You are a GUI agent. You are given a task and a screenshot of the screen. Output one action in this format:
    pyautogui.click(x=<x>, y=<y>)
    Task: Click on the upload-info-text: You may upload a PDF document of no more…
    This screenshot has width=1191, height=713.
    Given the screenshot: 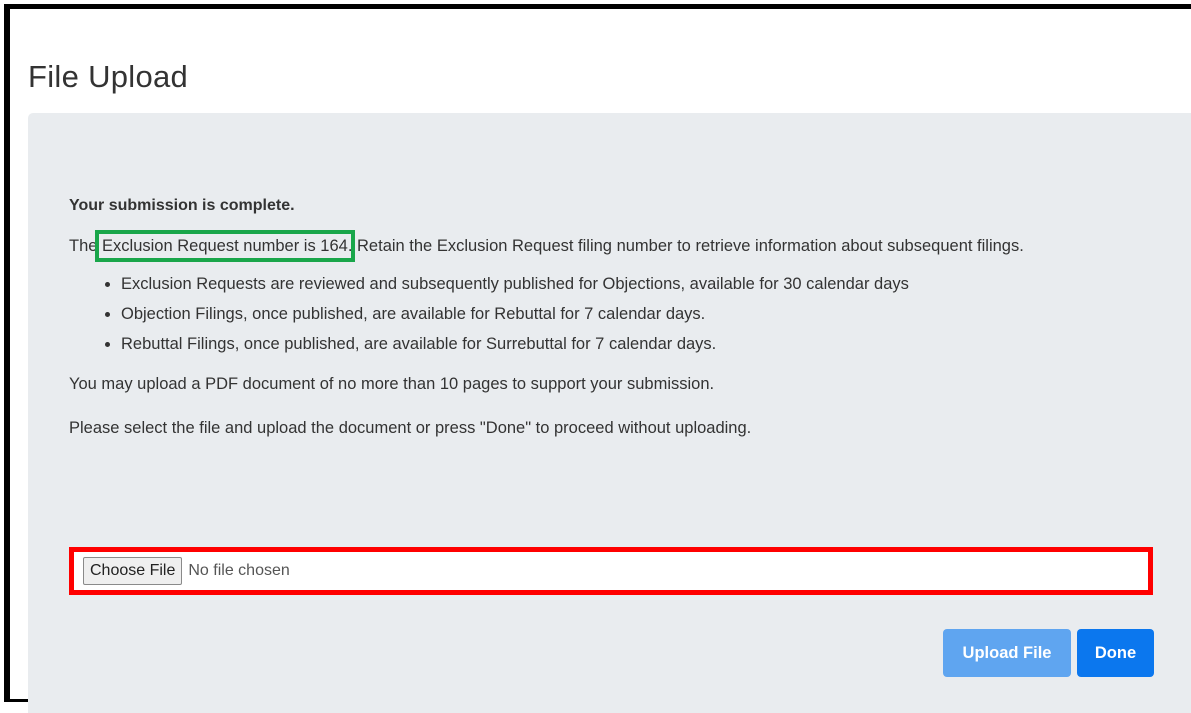 What is the action you would take?
    pyautogui.click(x=392, y=384)
    